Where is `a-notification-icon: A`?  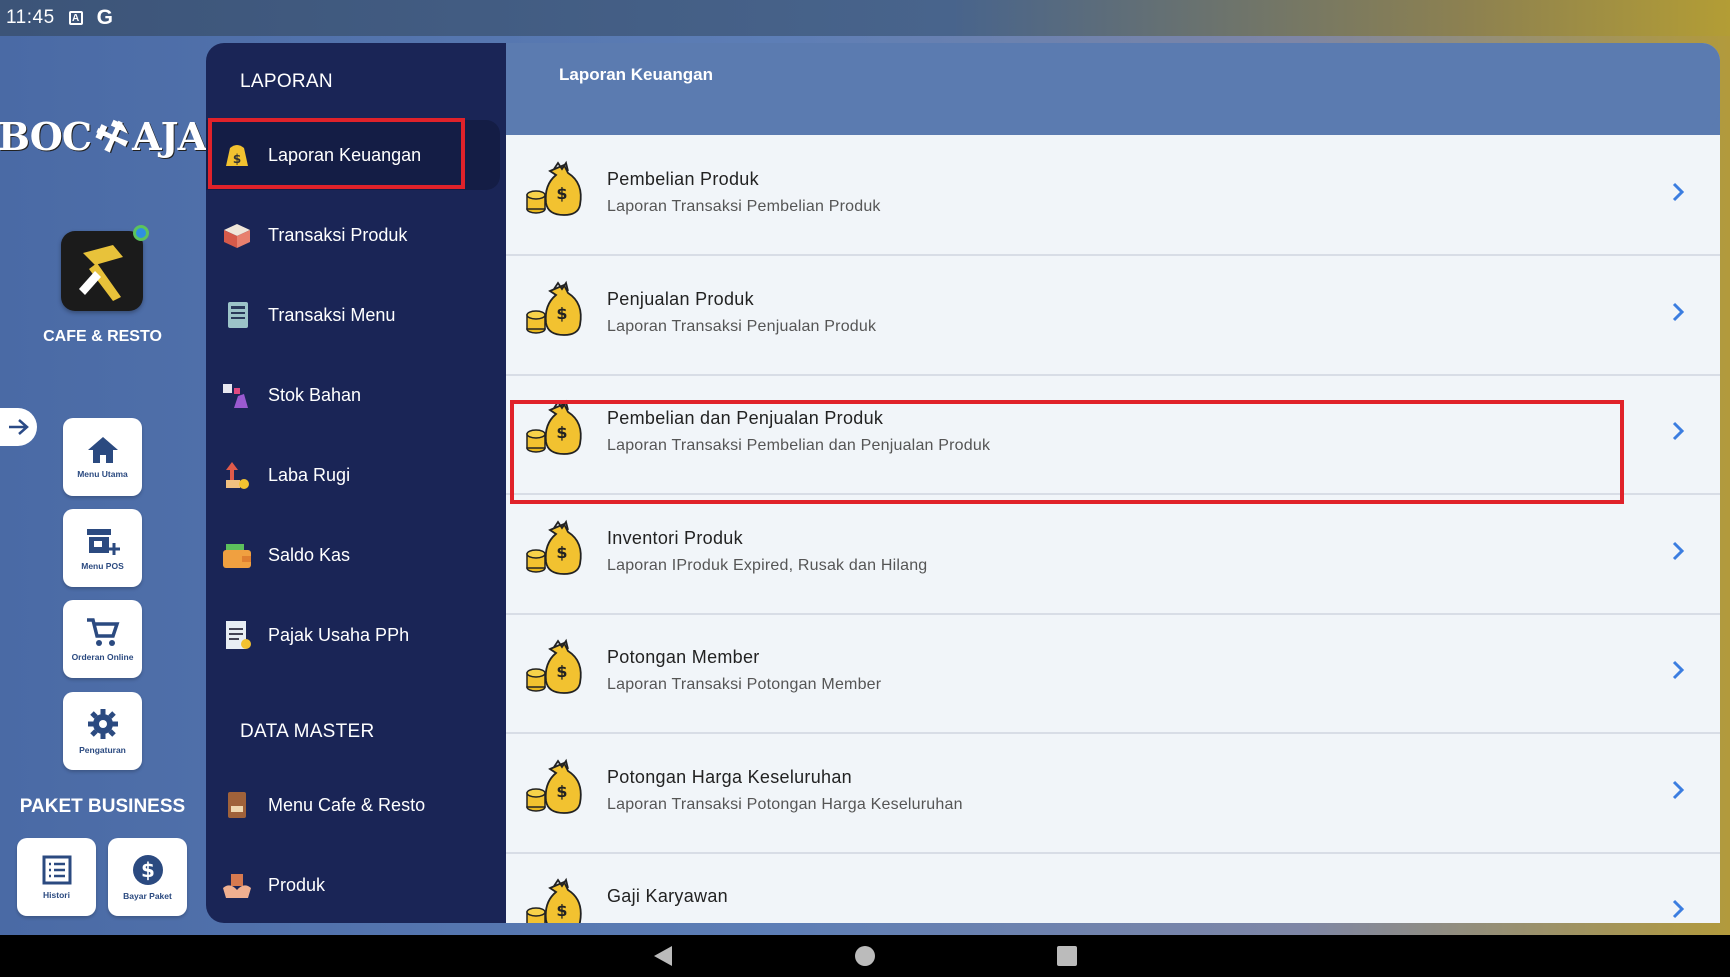 a-notification-icon: A is located at coordinates (75, 18).